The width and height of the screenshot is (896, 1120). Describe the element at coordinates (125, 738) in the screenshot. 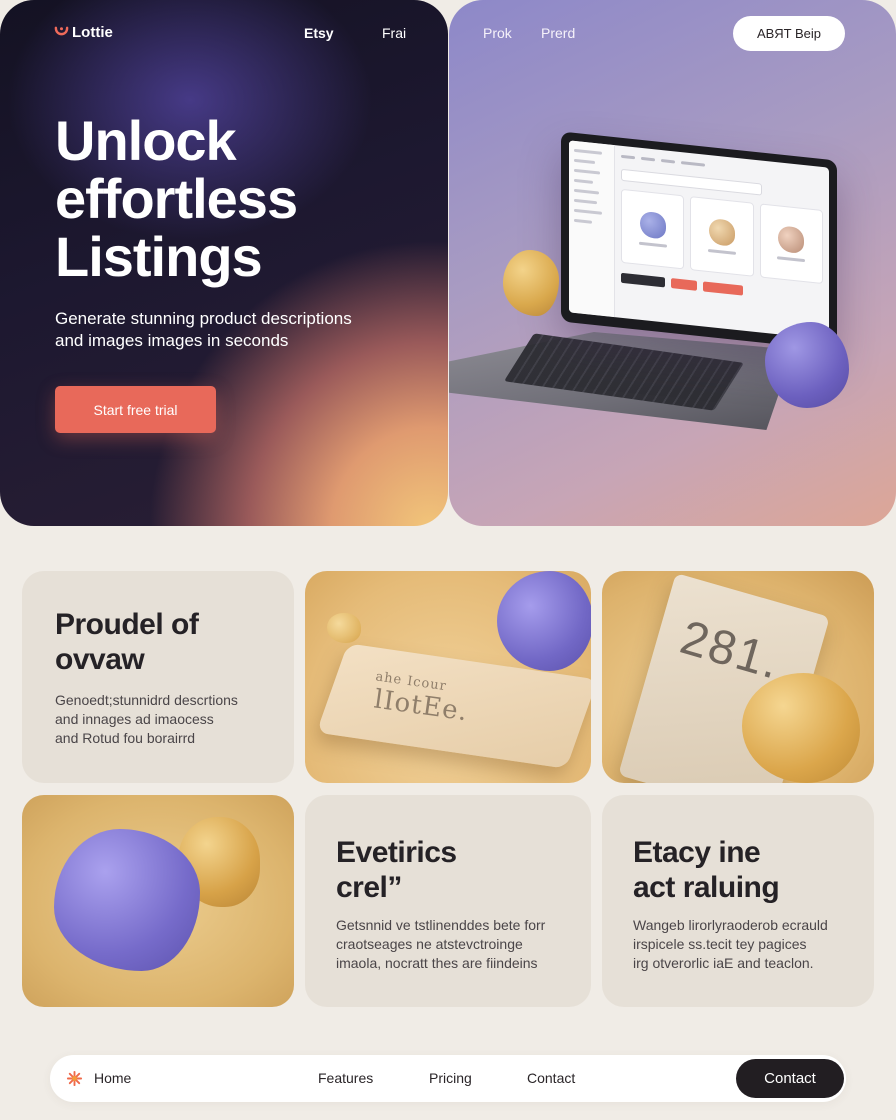

I see `card-body-line: and Rotud fou borairrd` at that location.